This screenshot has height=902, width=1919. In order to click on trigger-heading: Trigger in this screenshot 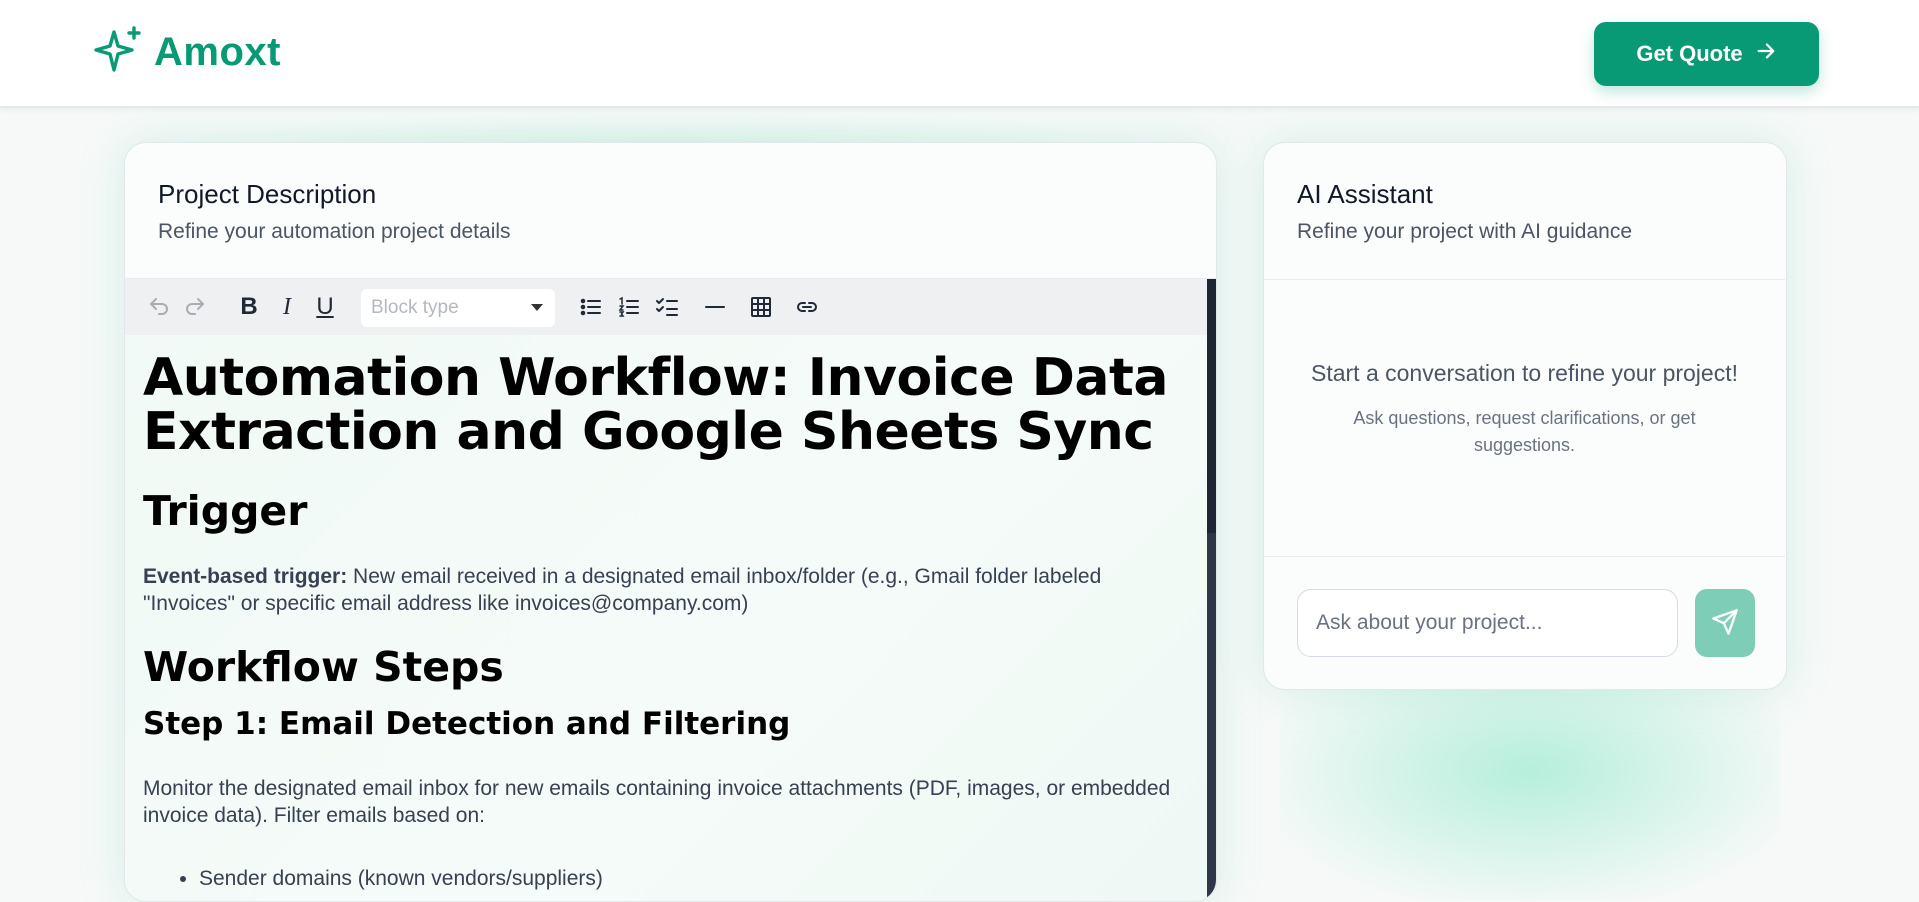, I will do `click(225, 511)`.